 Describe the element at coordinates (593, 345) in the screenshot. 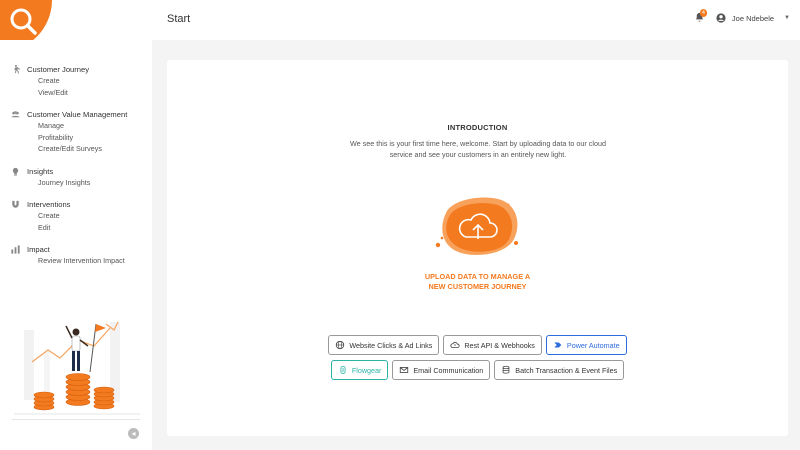

I see `chip-label: Power Automate` at that location.